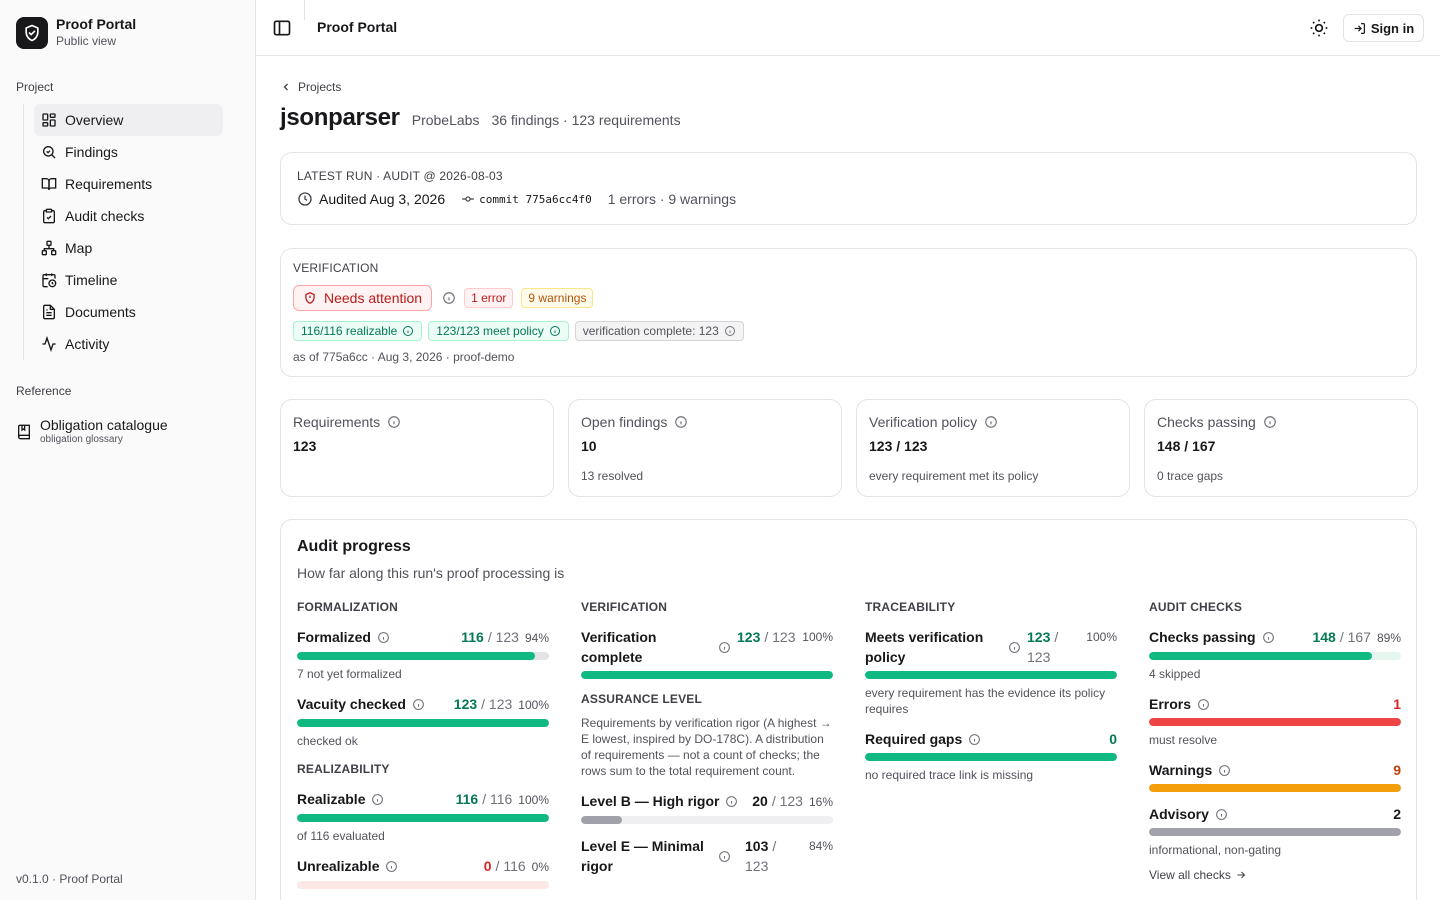 This screenshot has width=1440, height=900. Describe the element at coordinates (498, 331) in the screenshot. I see `policy-chip: 123/123 meet policy` at that location.